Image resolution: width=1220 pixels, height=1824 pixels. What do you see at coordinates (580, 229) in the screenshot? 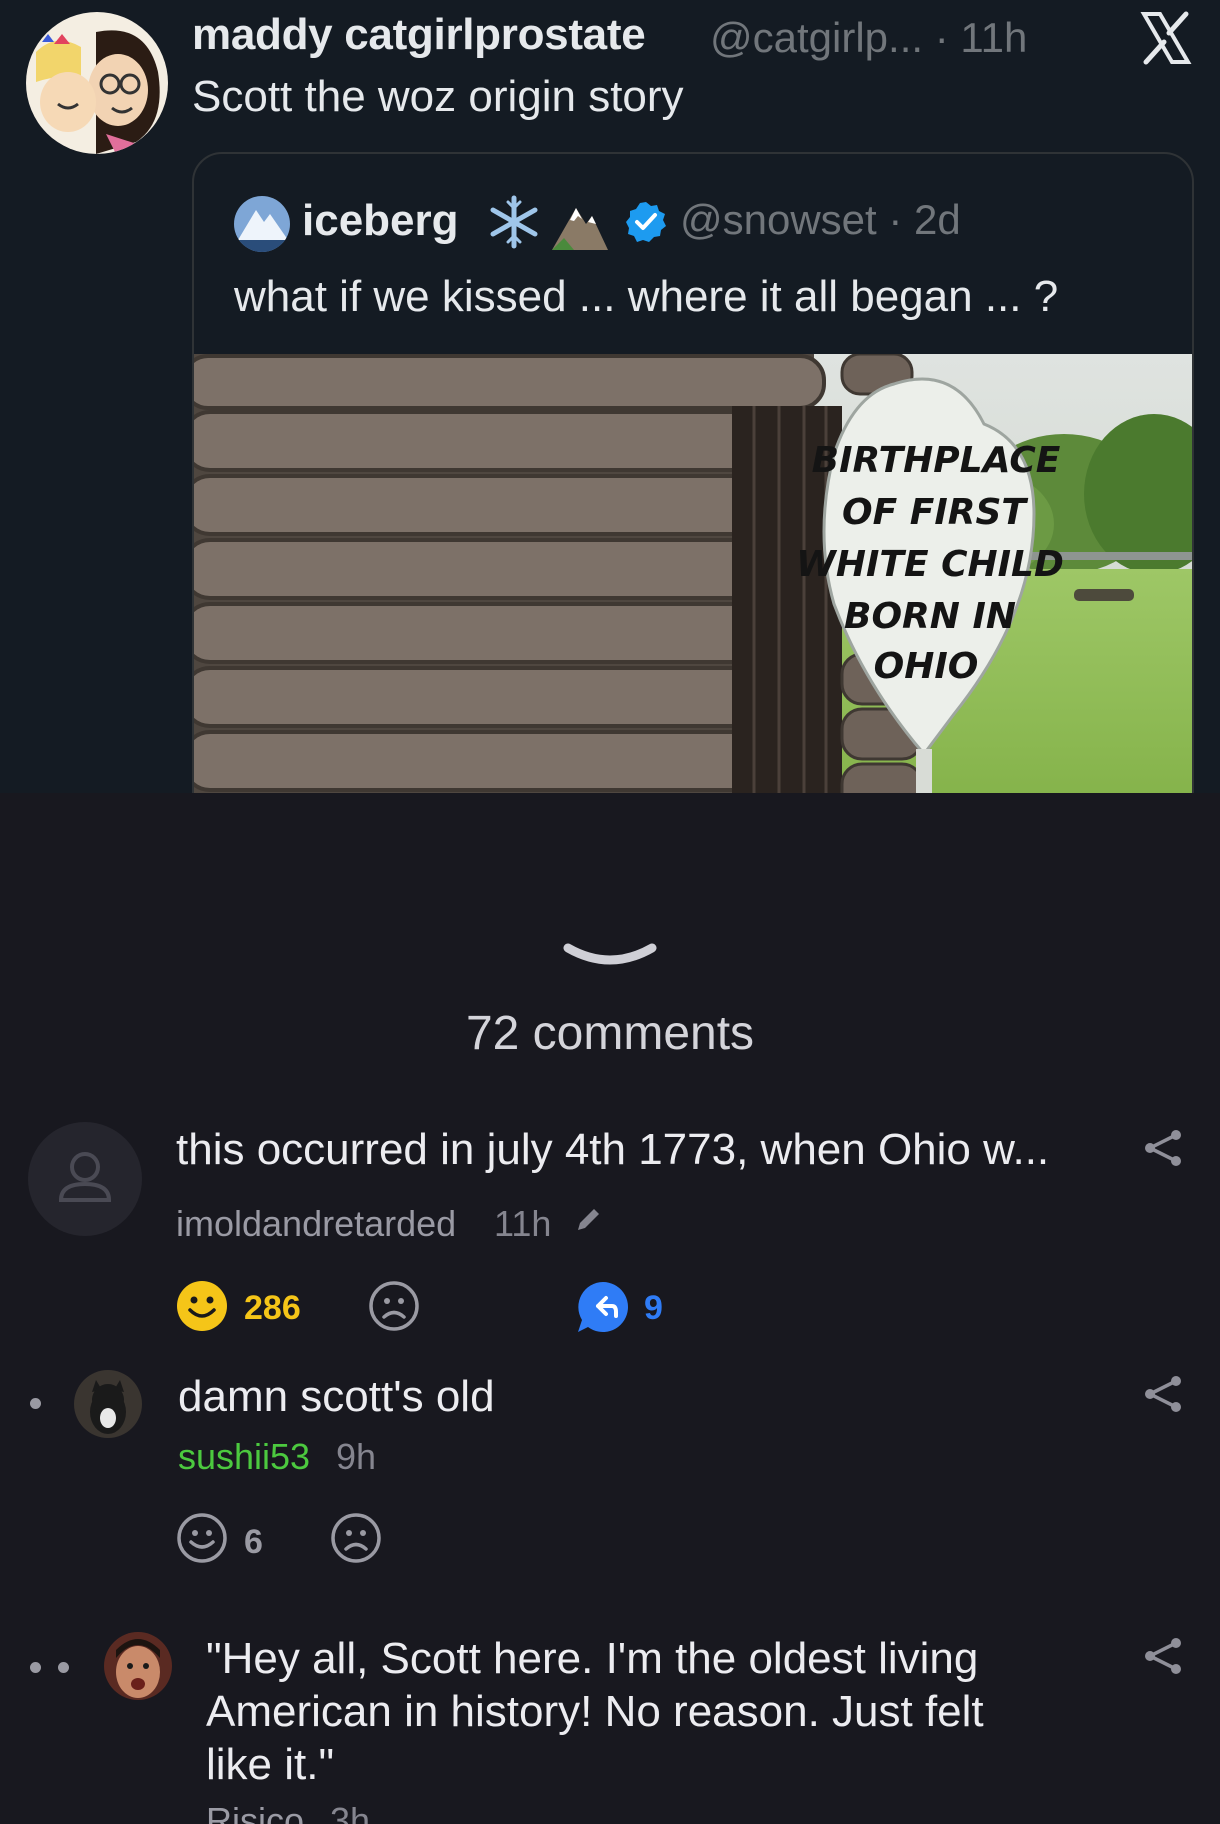
I see `mountain-icon` at bounding box center [580, 229].